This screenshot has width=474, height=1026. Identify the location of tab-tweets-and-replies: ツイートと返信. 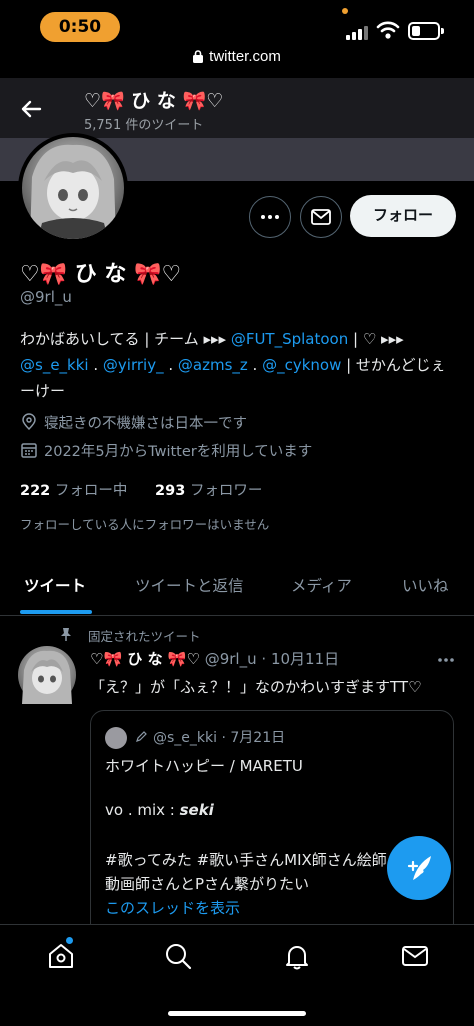
(189, 585).